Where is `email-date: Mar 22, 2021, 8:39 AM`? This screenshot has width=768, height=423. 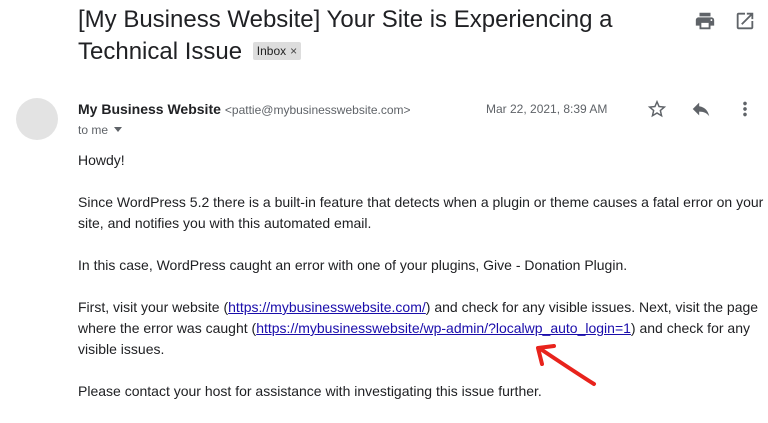 email-date: Mar 22, 2021, 8:39 AM is located at coordinates (547, 109).